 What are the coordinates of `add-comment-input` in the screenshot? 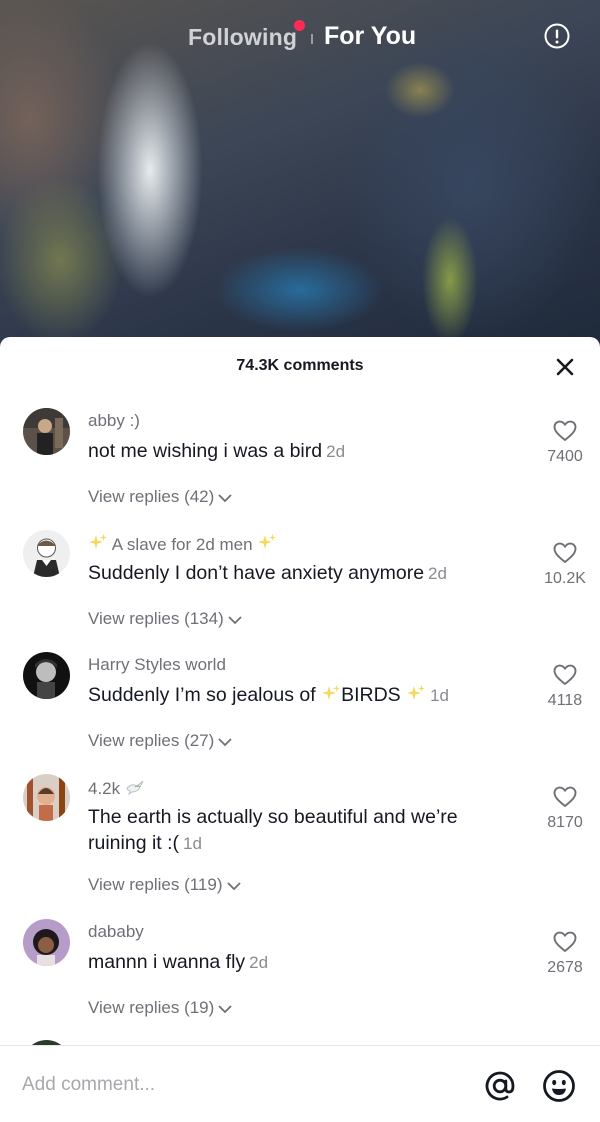 It's located at (232, 1085).